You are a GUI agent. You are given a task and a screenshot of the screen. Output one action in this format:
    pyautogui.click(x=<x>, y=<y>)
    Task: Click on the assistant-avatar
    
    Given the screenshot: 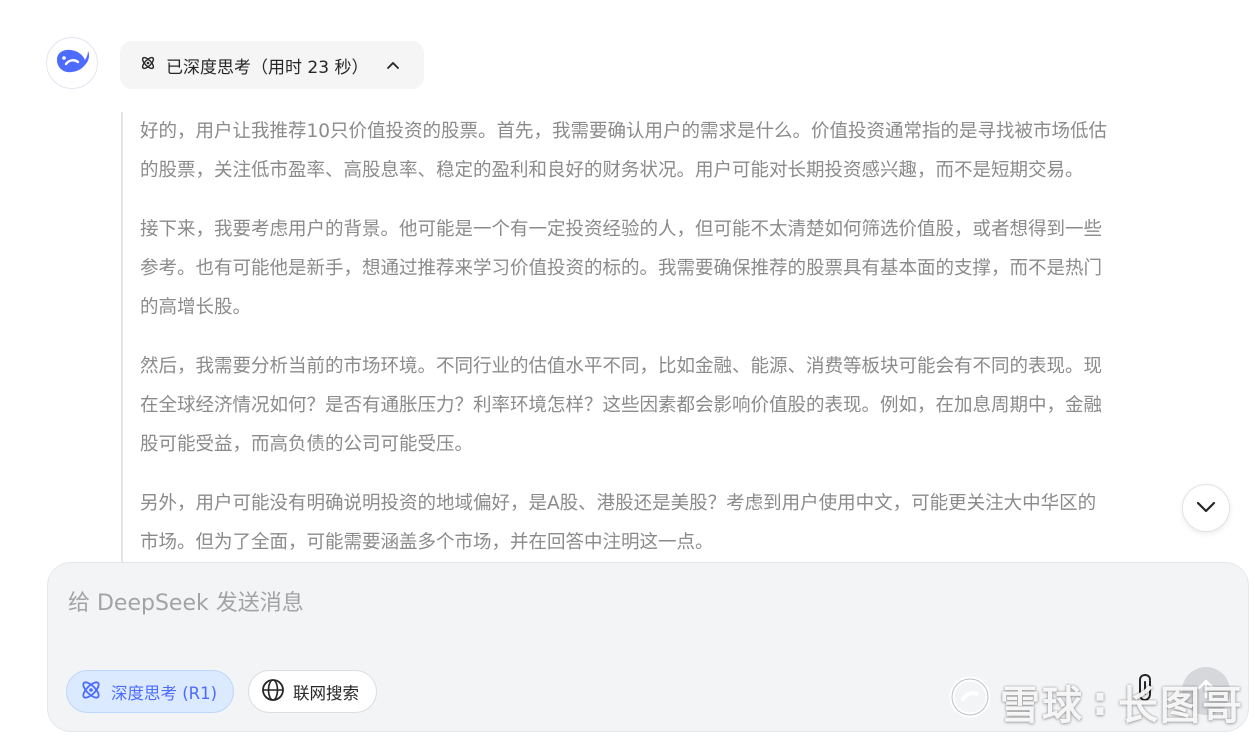 What is the action you would take?
    pyautogui.click(x=72, y=63)
    